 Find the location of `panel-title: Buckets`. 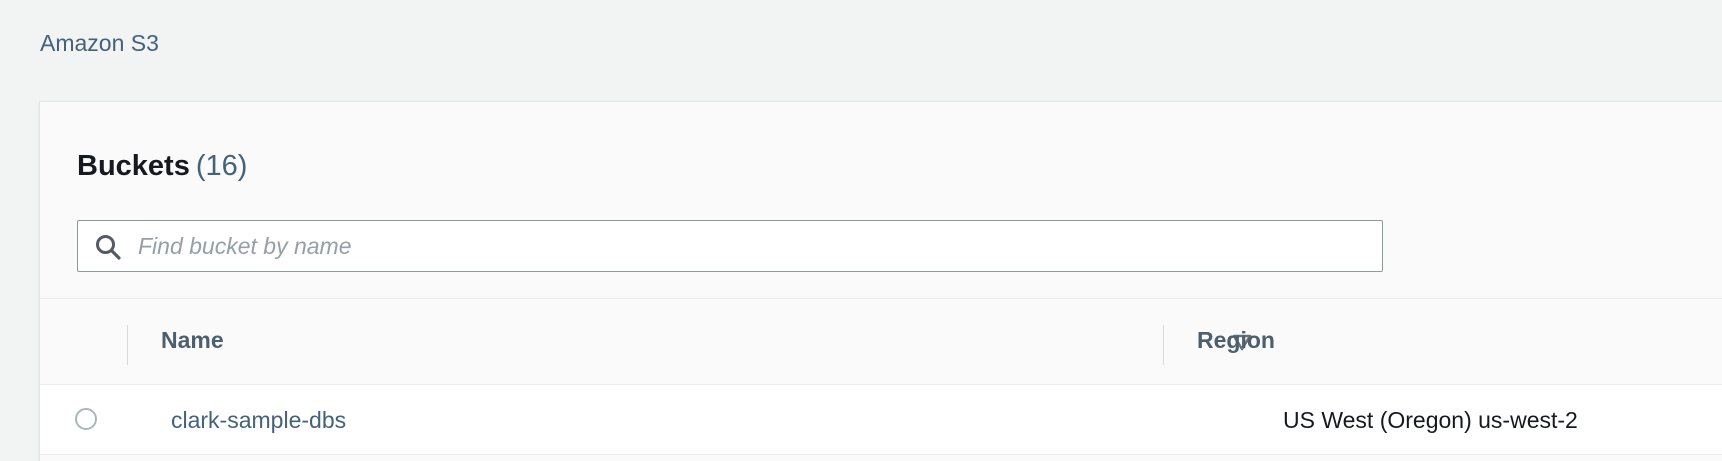

panel-title: Buckets is located at coordinates (133, 166).